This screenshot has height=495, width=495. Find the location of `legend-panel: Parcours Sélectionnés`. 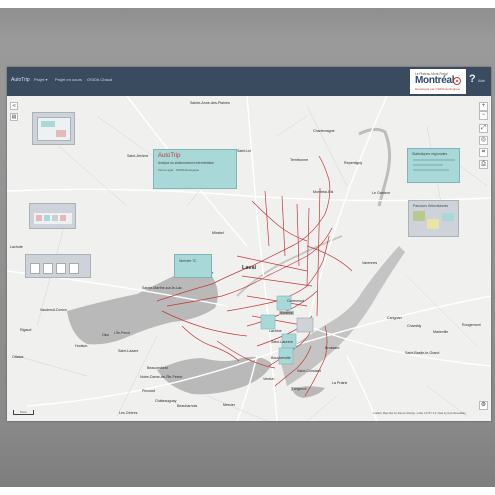

legend-panel: Parcours Sélectionnés is located at coordinates (433, 218).